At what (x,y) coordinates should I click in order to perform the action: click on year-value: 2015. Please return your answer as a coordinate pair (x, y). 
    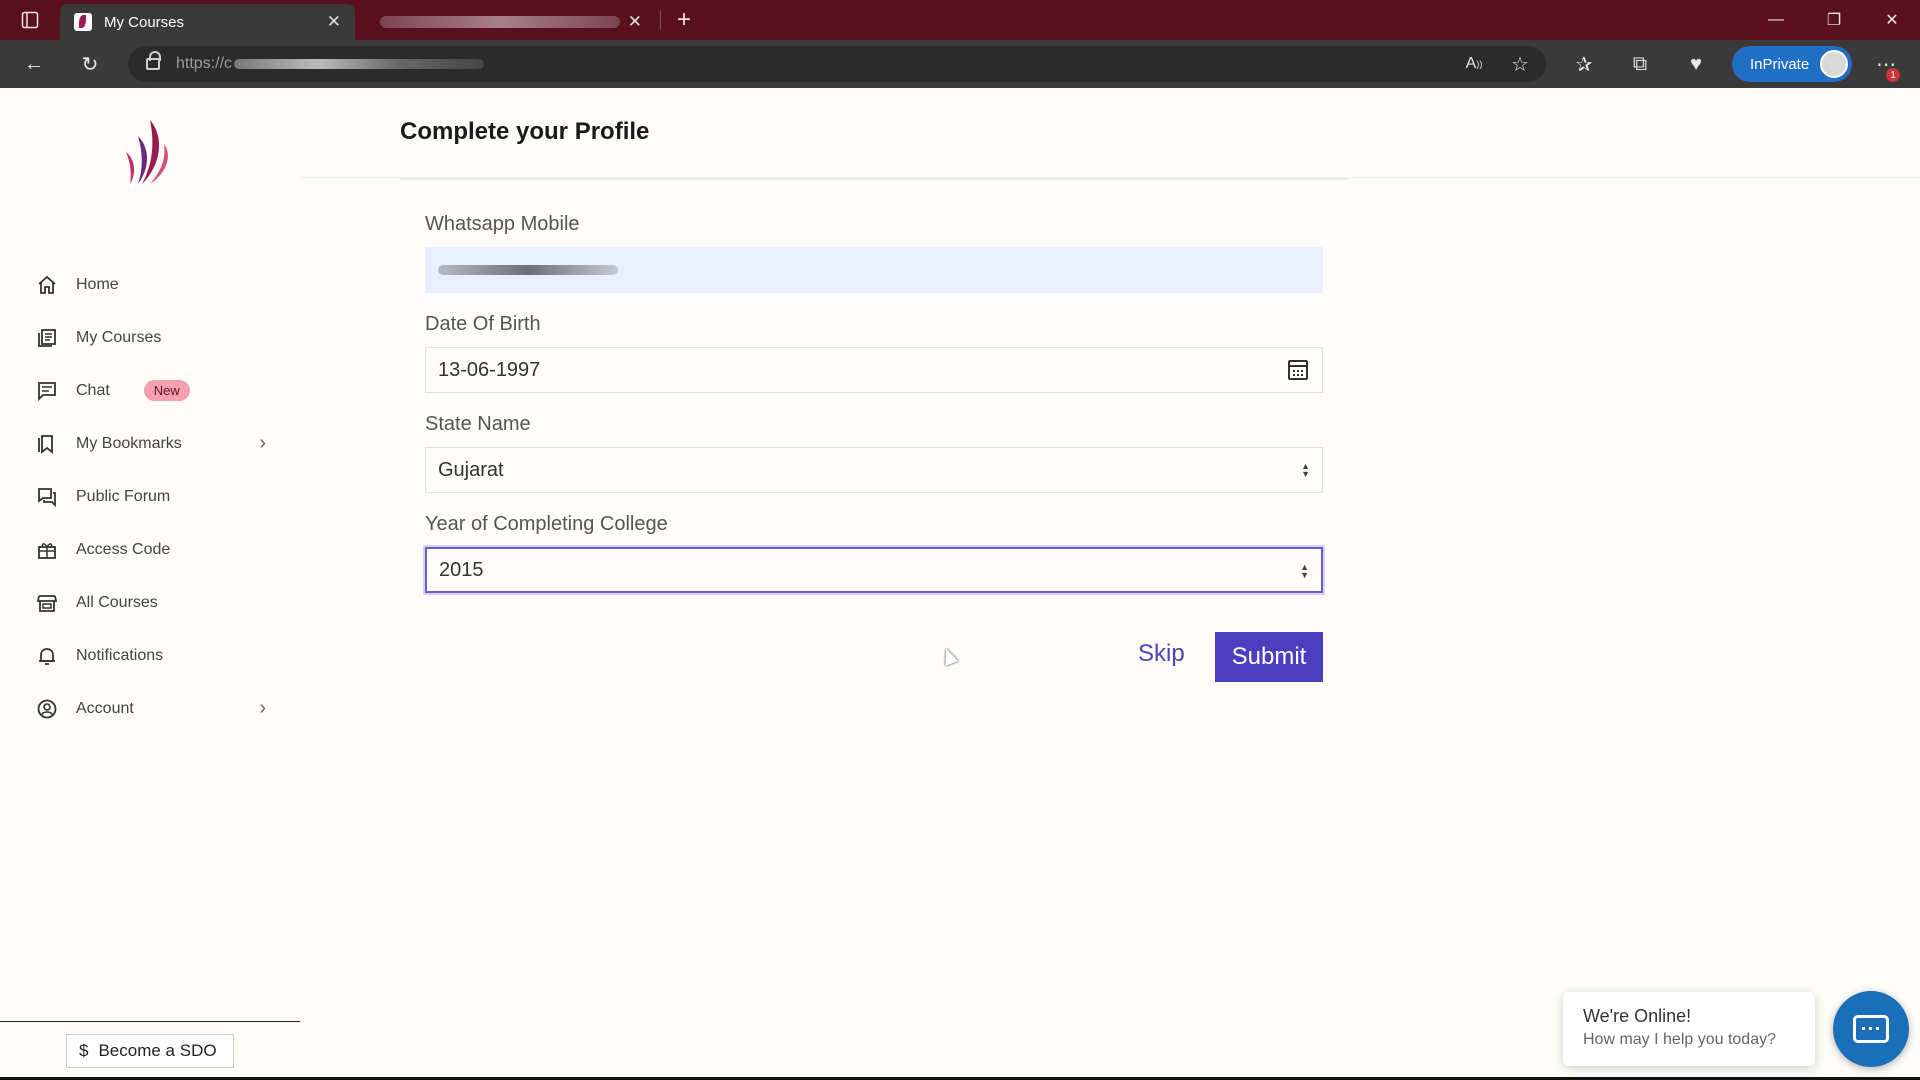
    Looking at the image, I should click on (461, 569).